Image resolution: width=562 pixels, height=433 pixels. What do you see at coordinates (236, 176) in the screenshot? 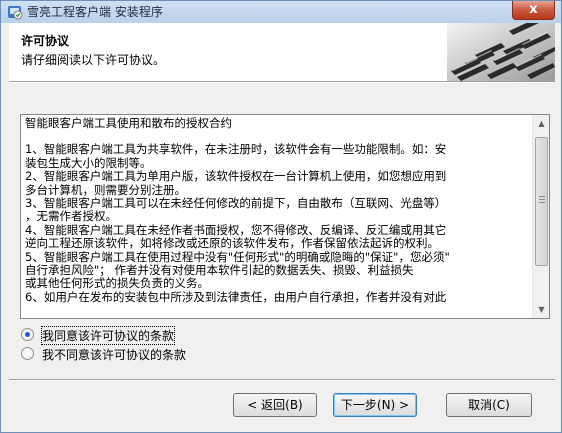
I see `license-line: 2、智能眼客户端工具为单用户版，该软件授权在一台计算机上使用，如您想应用到` at bounding box center [236, 176].